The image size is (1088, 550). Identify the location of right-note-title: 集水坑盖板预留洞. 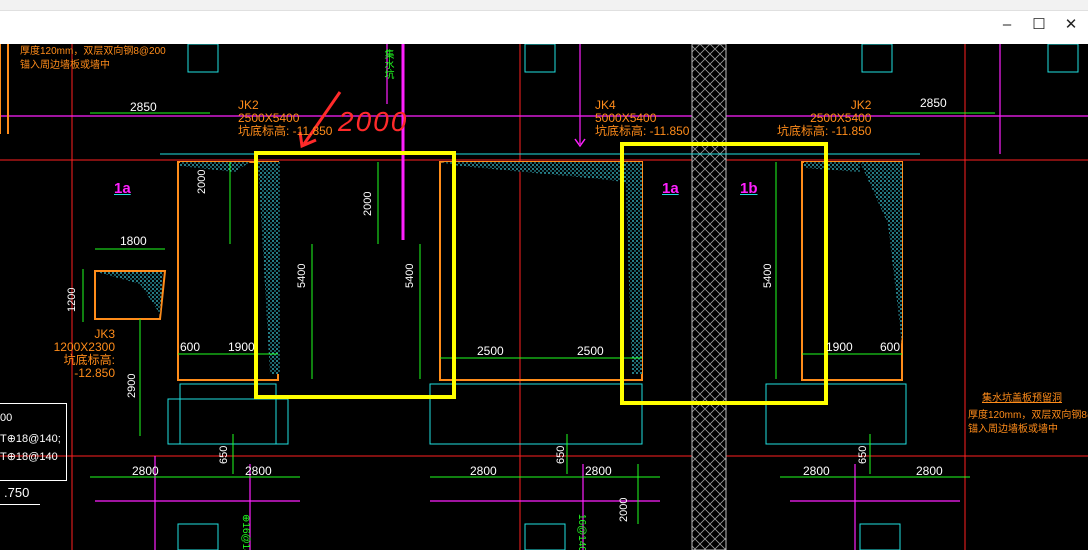
(1022, 398).